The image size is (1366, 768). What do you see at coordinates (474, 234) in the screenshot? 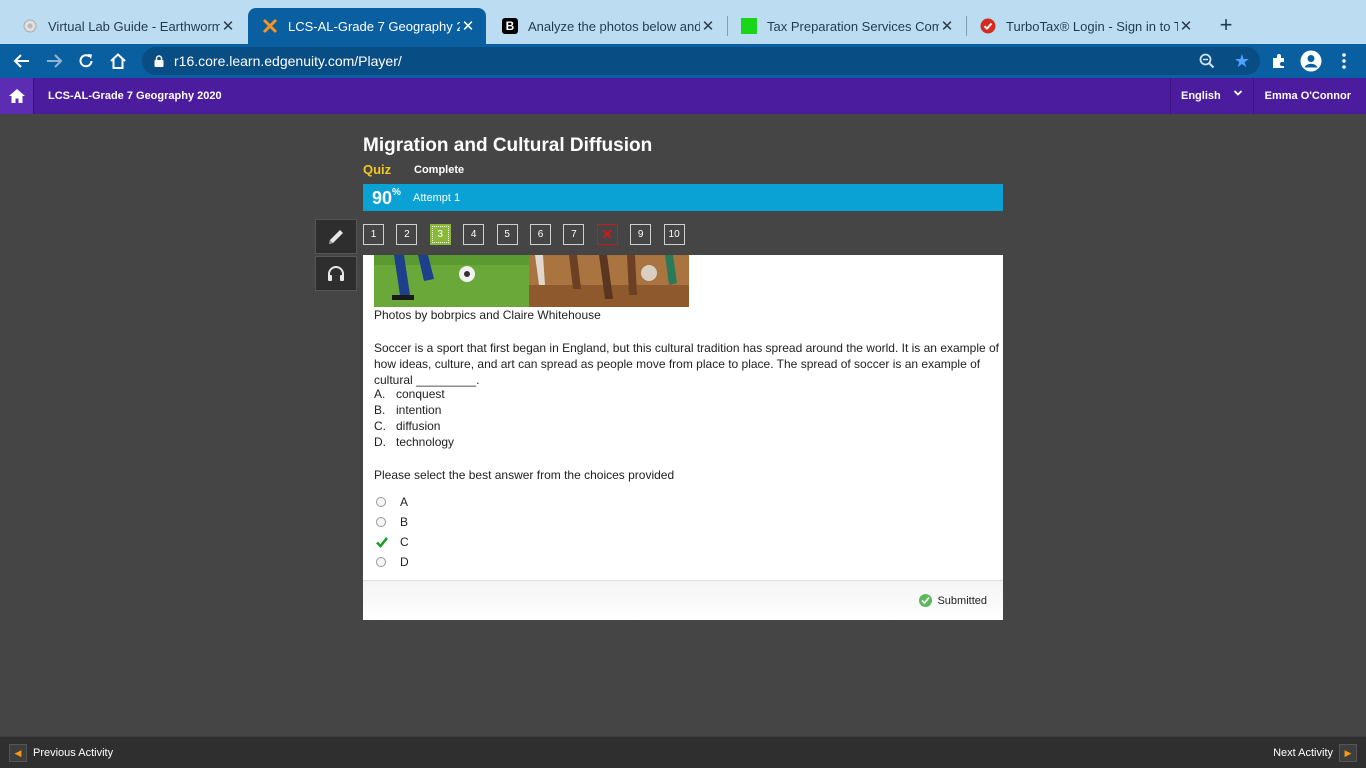
I see `question-number-button: 4` at bounding box center [474, 234].